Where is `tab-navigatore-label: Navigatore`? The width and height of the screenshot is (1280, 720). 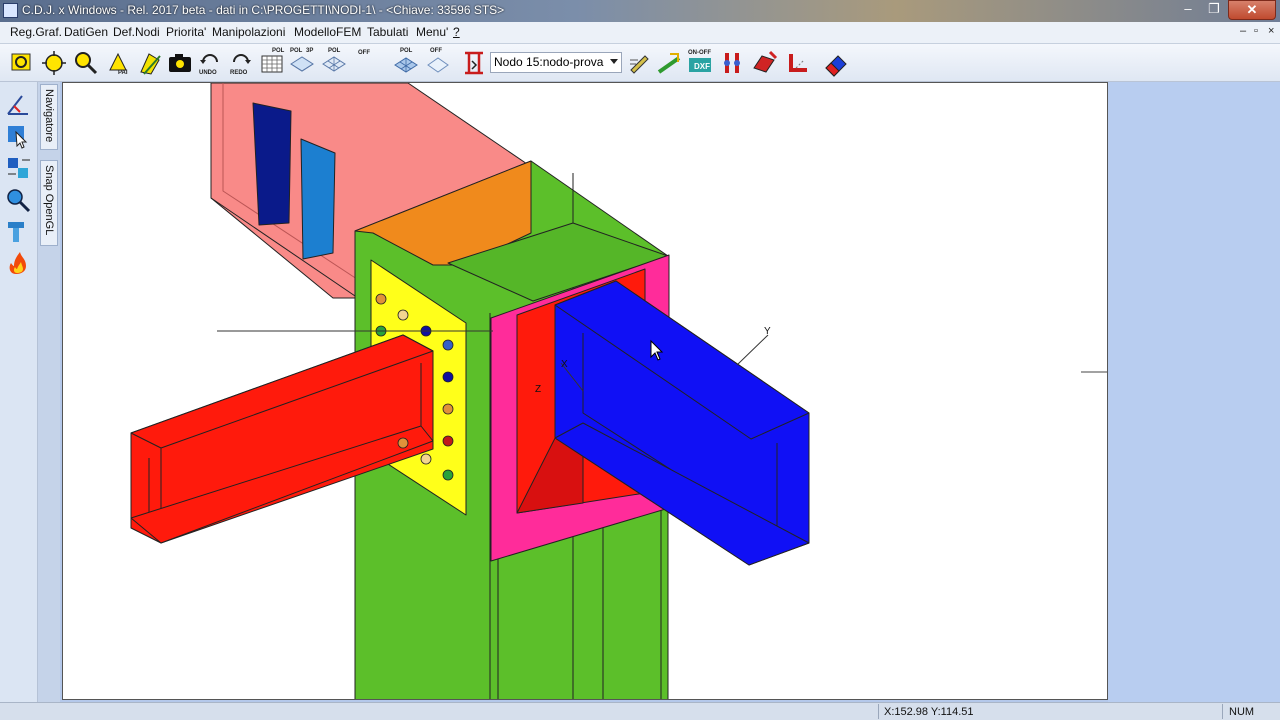 tab-navigatore-label: Navigatore is located at coordinates (49, 116).